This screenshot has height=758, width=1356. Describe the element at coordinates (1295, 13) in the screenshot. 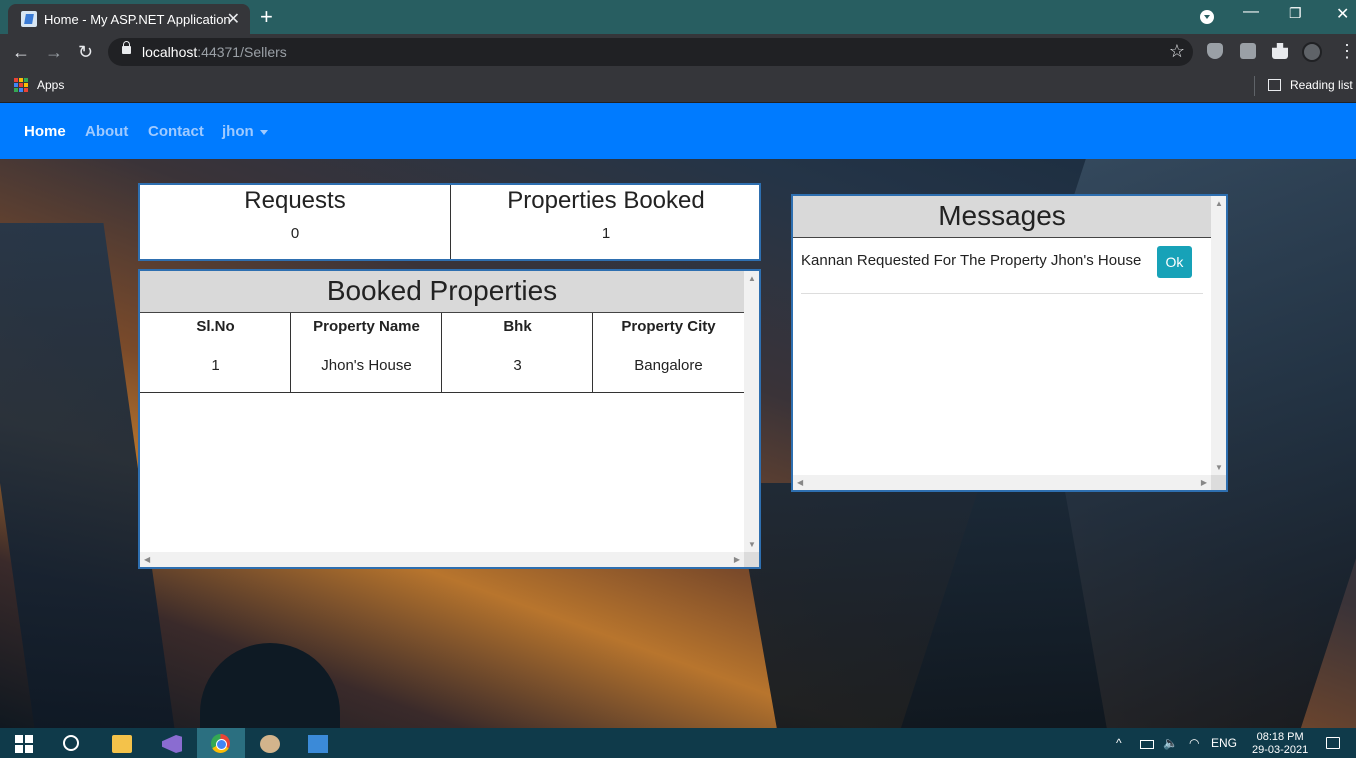

I see `restore-button: ❐` at that location.